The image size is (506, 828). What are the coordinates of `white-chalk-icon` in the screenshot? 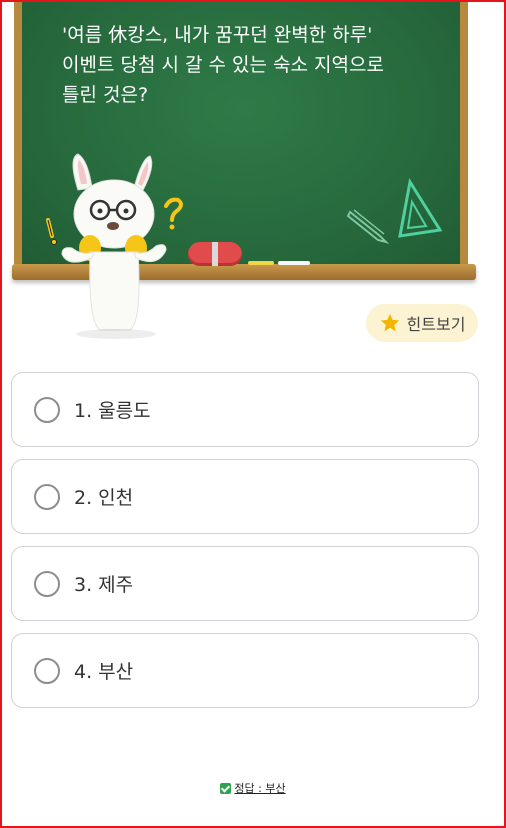 It's located at (294, 263).